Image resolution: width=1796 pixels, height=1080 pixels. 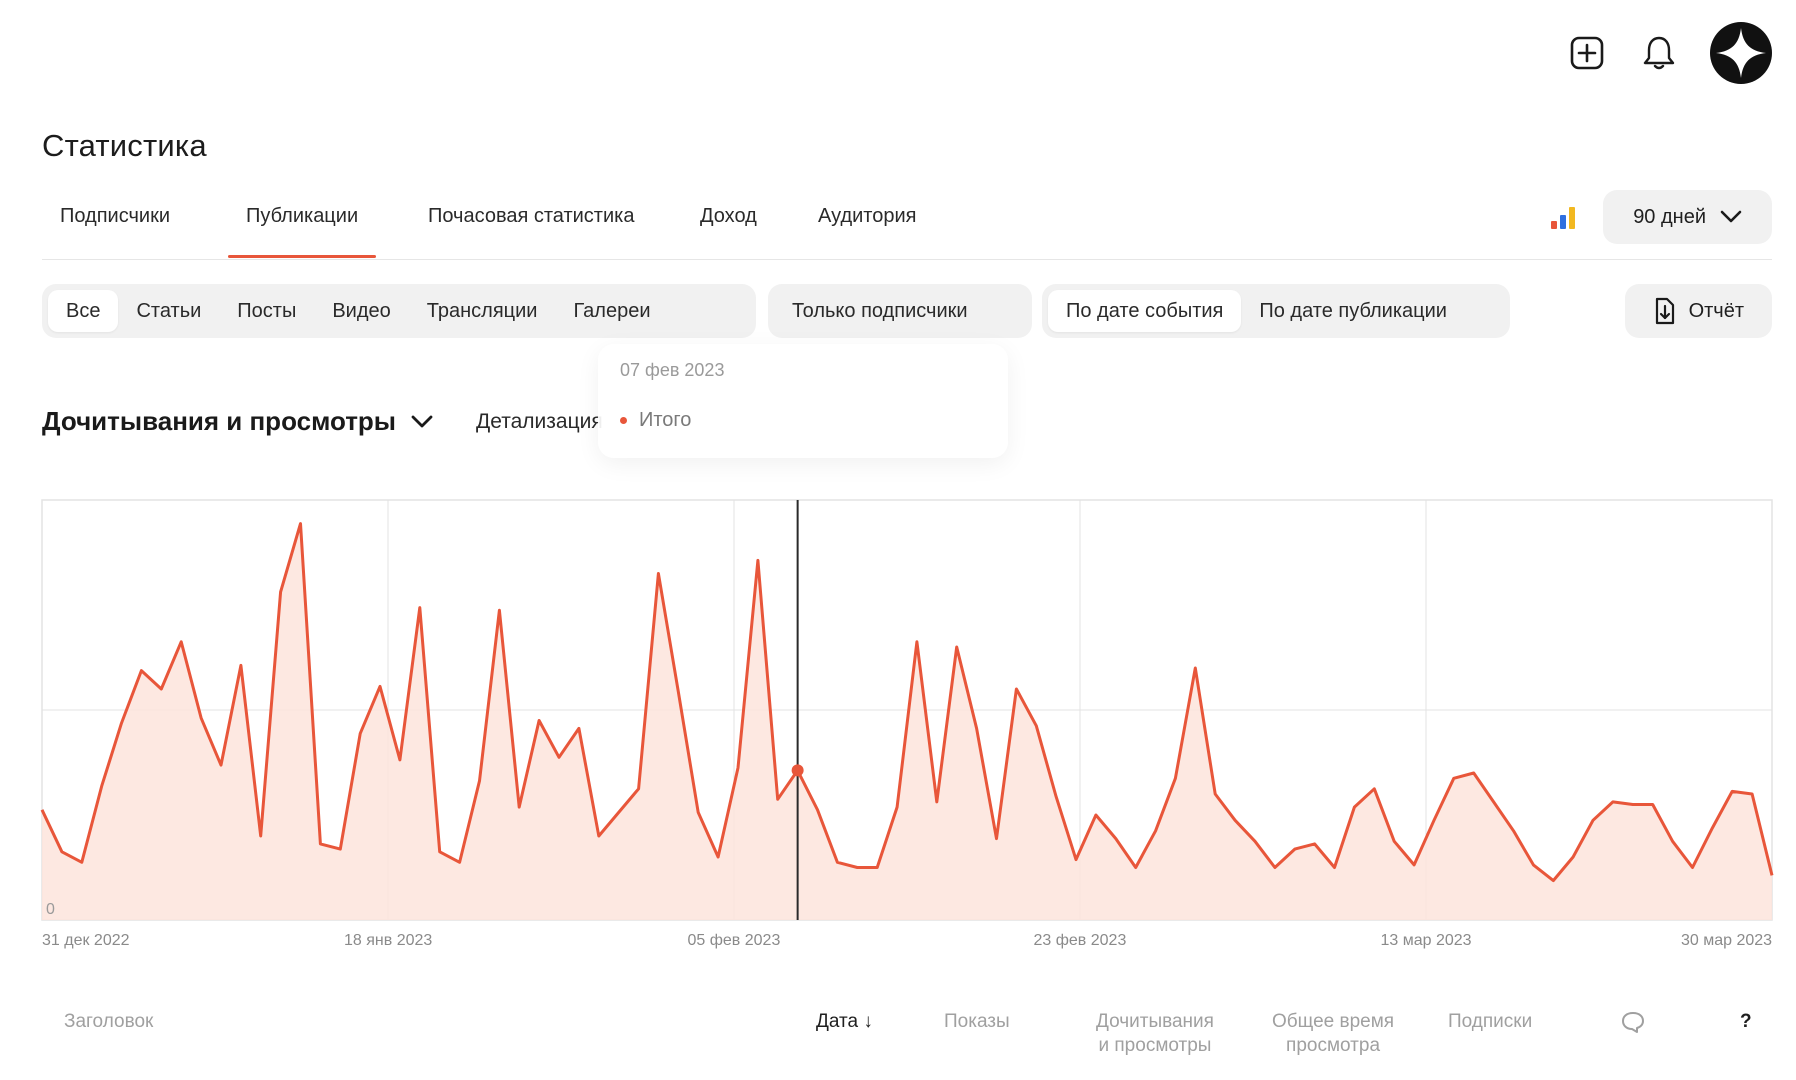 What do you see at coordinates (1633, 1025) in the screenshot?
I see `comment-icon` at bounding box center [1633, 1025].